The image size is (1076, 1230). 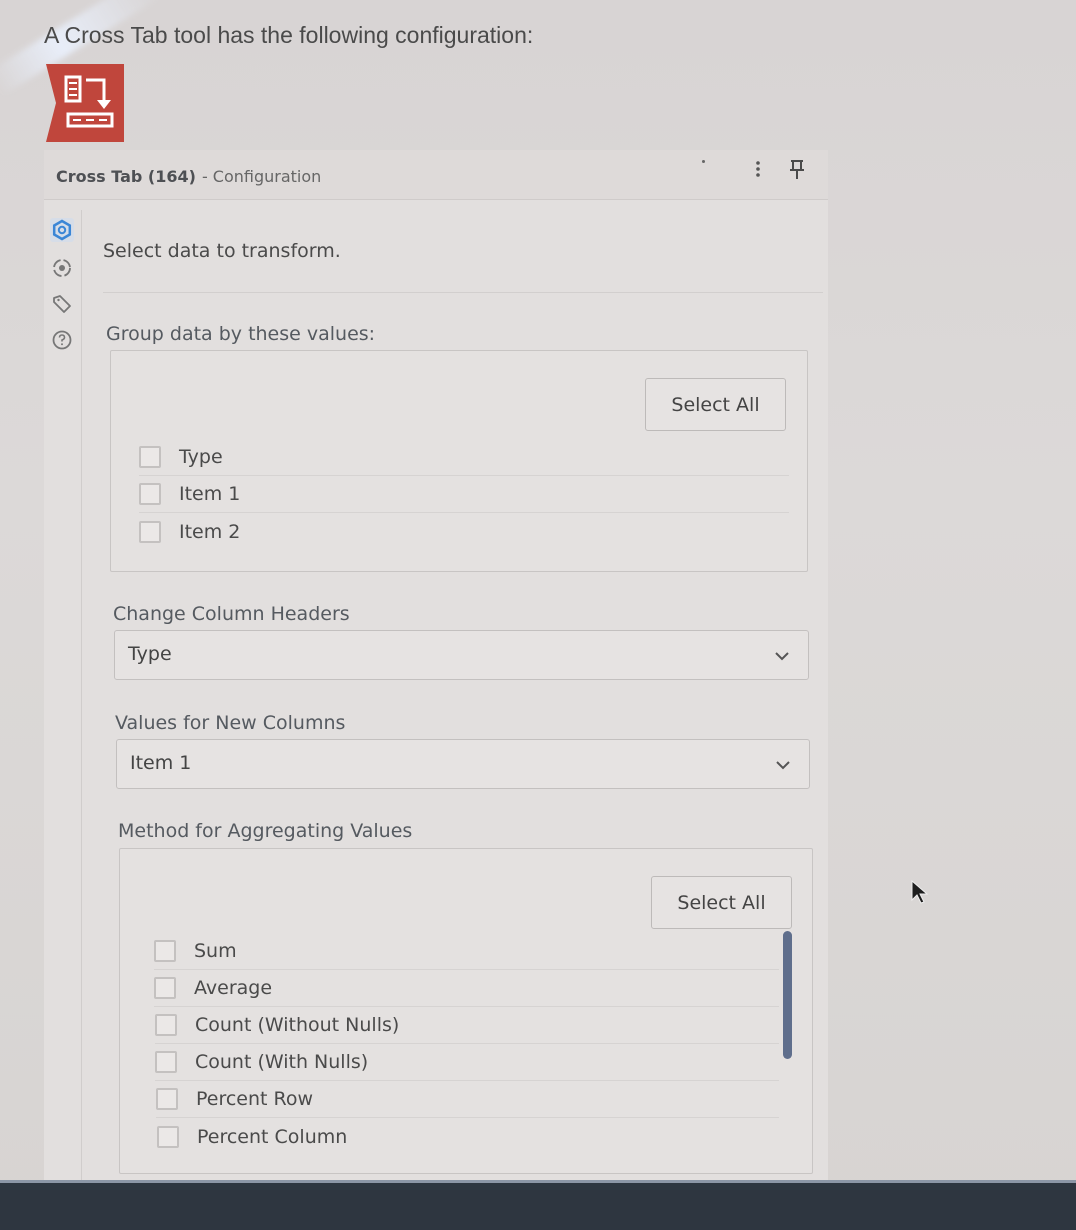 What do you see at coordinates (464, 494) in the screenshot?
I see `group-by-item-item-1: Item 1` at bounding box center [464, 494].